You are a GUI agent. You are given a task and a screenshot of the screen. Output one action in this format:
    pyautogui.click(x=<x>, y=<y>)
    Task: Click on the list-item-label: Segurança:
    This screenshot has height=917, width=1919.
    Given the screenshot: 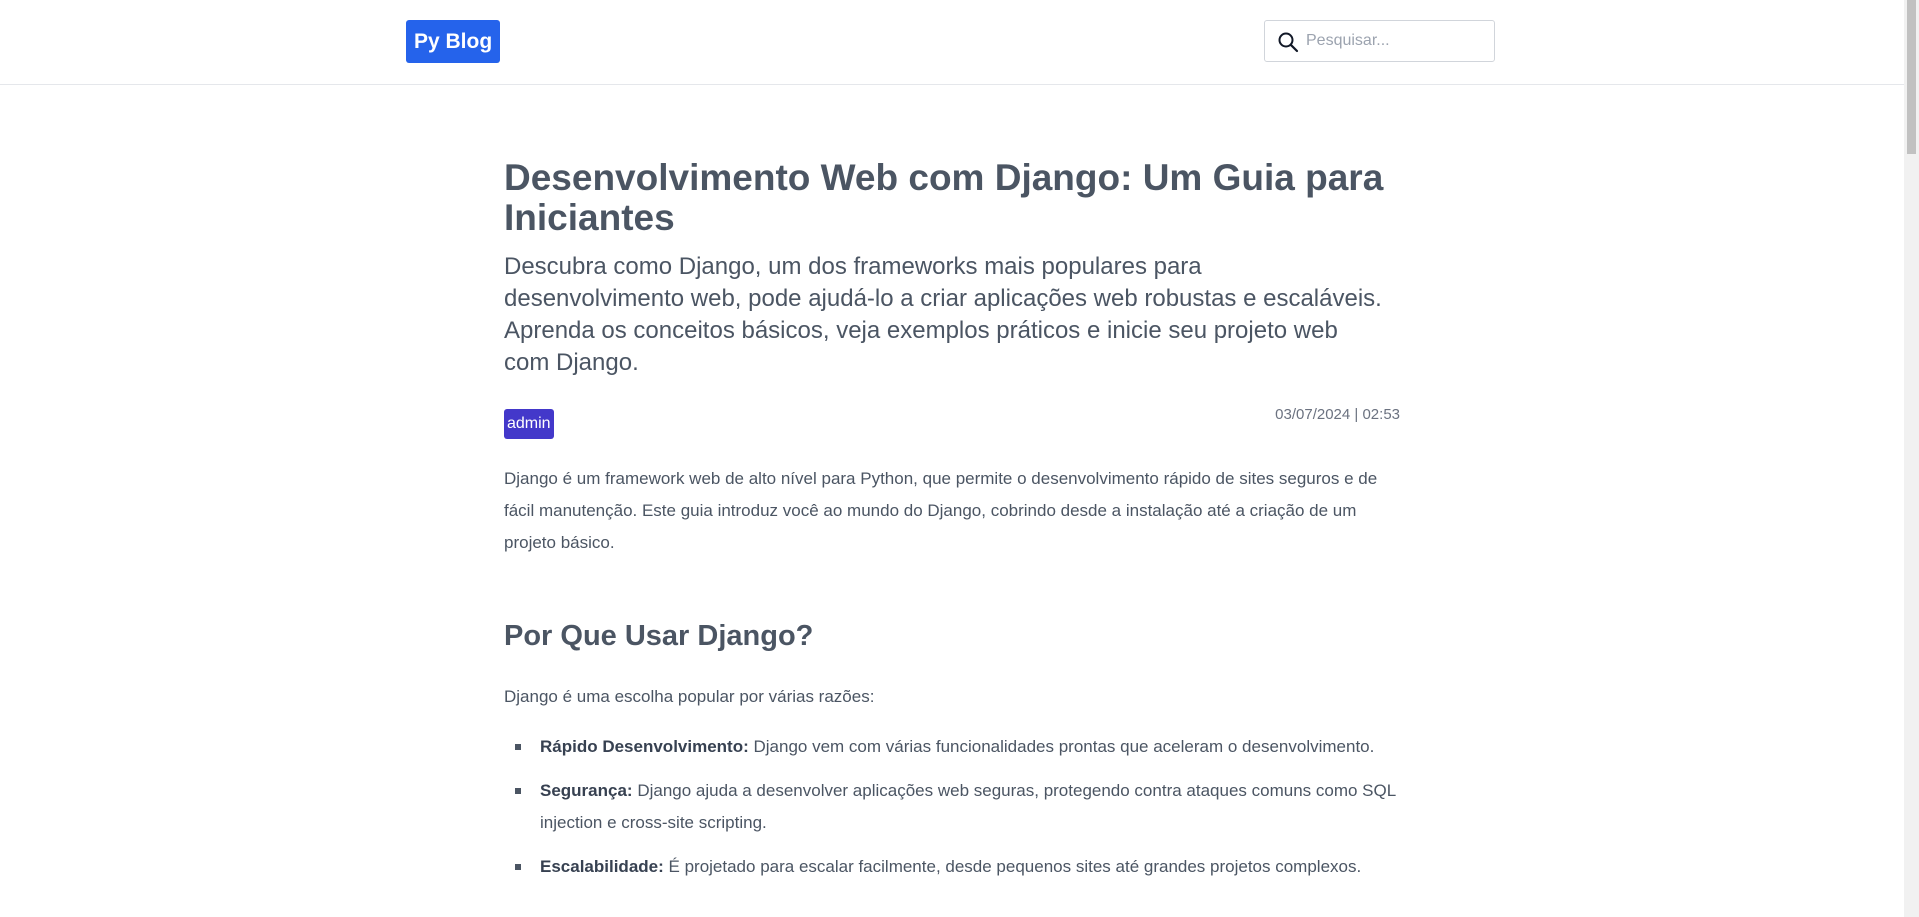 What is the action you would take?
    pyautogui.click(x=586, y=790)
    